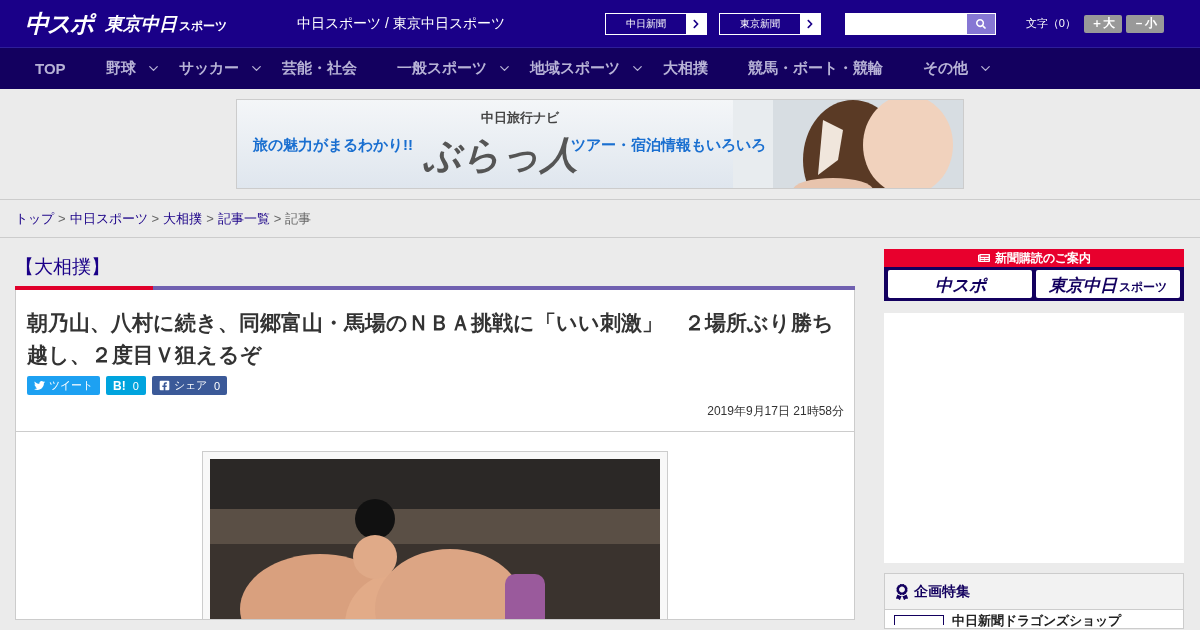  I want to click on breadcrumb-link: 記事一覧, so click(243, 218).